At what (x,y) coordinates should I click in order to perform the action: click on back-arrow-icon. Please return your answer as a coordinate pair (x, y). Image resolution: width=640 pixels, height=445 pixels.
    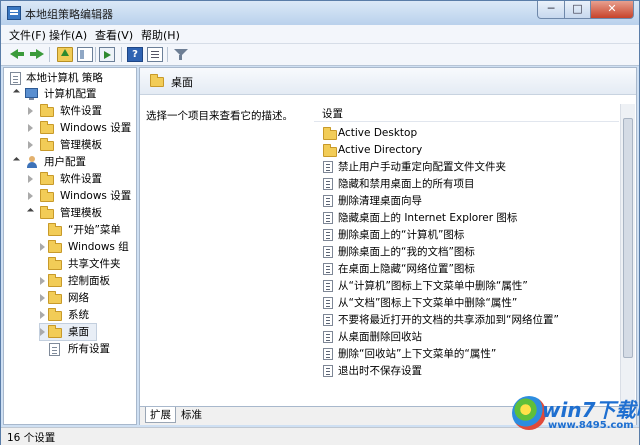
    Looking at the image, I should click on (17, 54).